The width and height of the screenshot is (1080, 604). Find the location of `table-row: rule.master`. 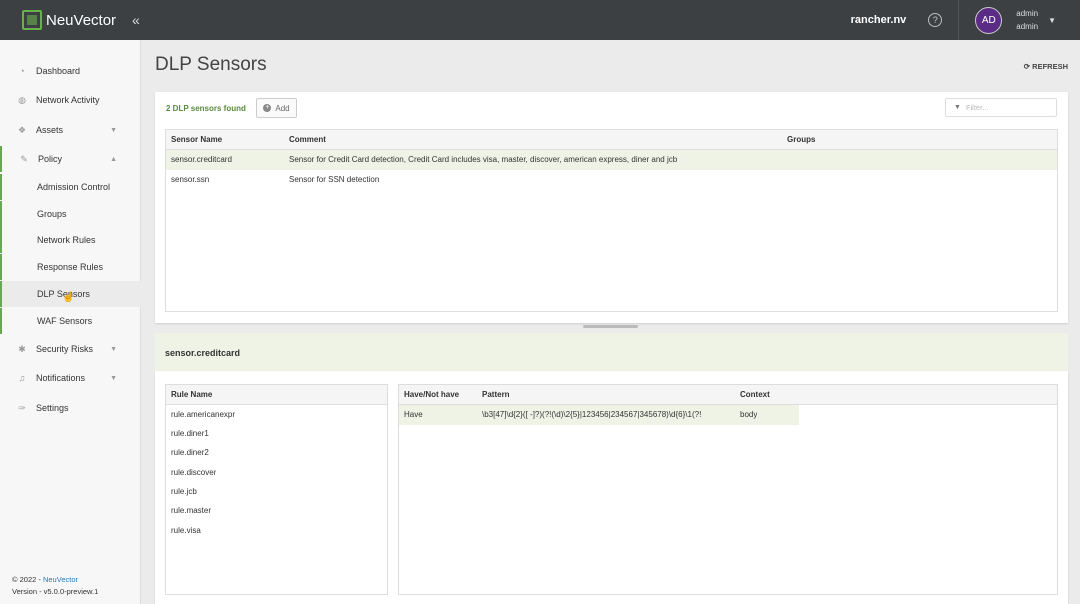

table-row: rule.master is located at coordinates (276, 511).